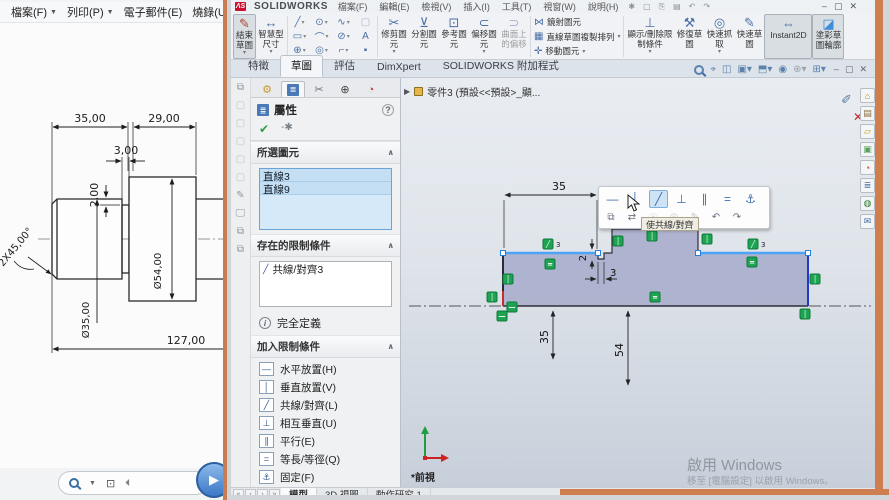 The image size is (889, 500). Describe the element at coordinates (782, 69) in the screenshot. I see `hide-show-items-icon: ◉` at that location.